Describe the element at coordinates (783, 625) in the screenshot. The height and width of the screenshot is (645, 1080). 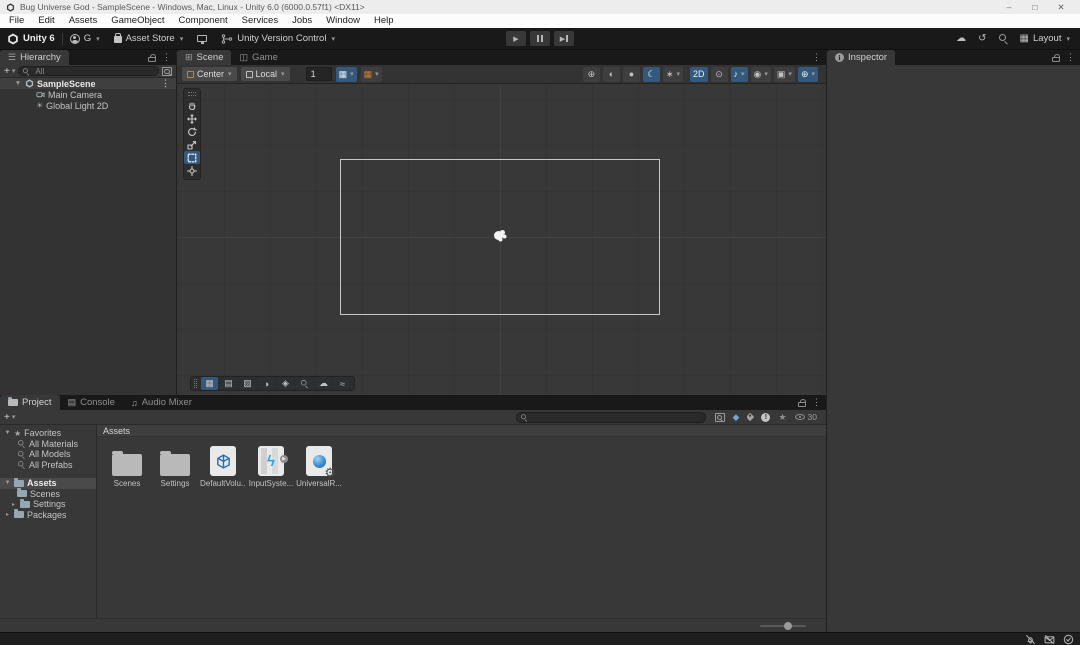
I see `thumbnail-size-slider` at that location.